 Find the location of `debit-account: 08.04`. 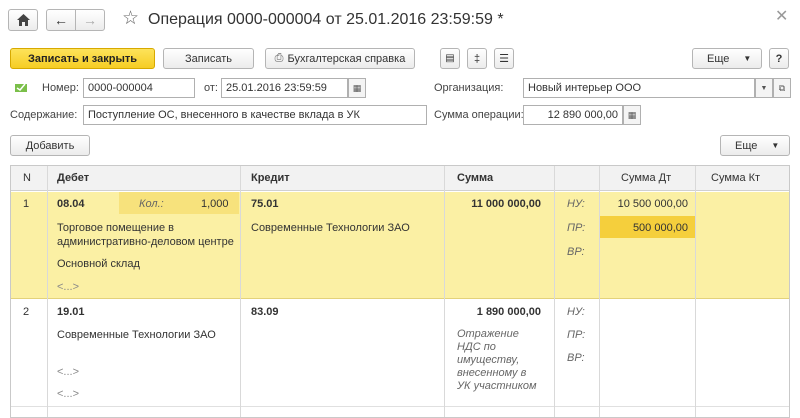

debit-account: 08.04 is located at coordinates (71, 204).